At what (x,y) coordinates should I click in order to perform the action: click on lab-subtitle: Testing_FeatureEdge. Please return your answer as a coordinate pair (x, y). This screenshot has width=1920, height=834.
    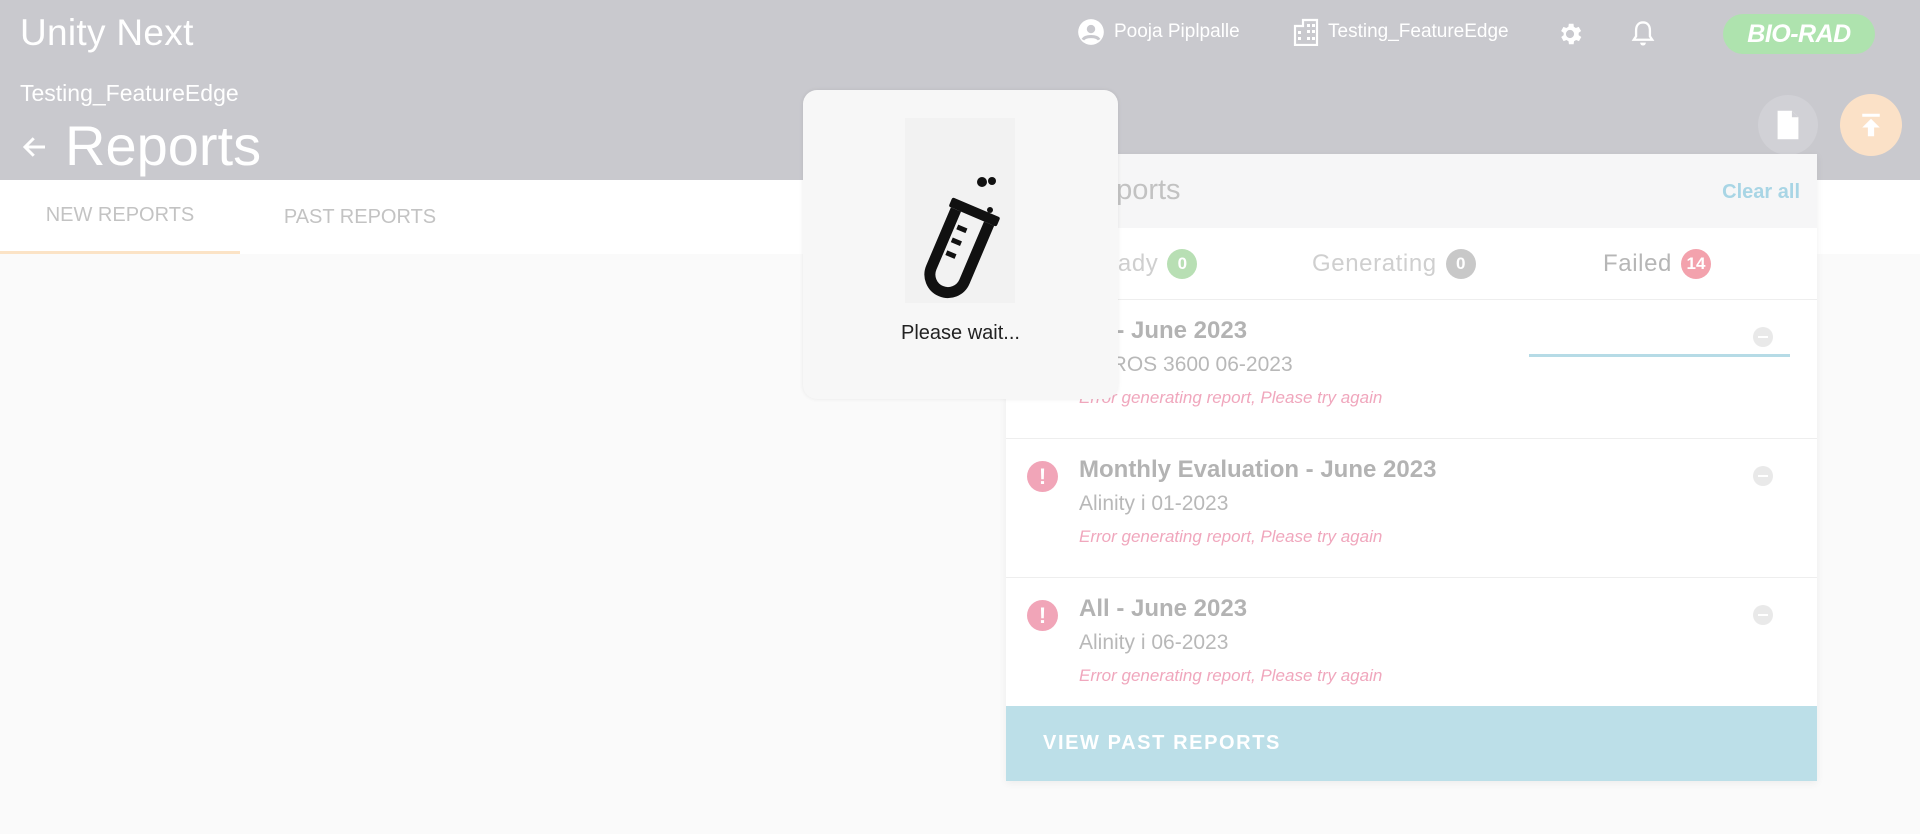
    Looking at the image, I should click on (129, 93).